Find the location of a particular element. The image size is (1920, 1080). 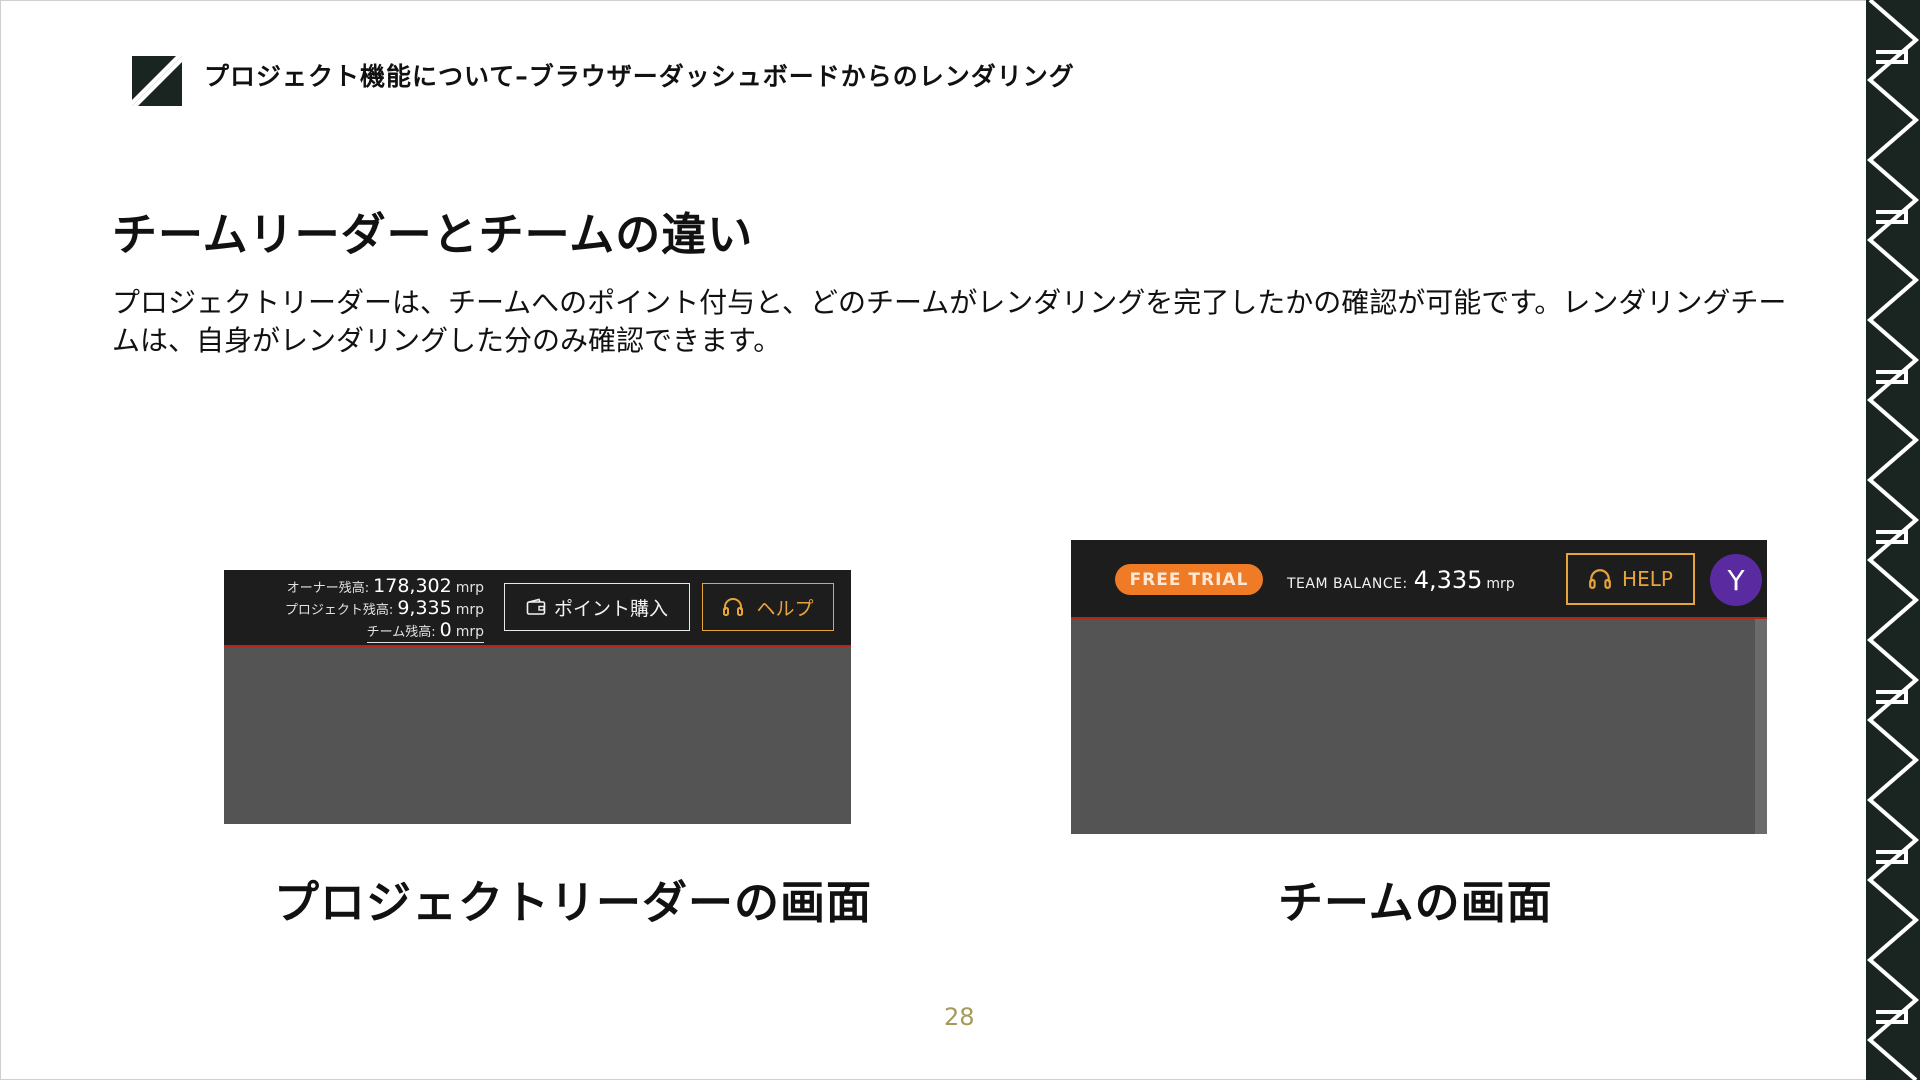

buy-points-button: ポイント購入 is located at coordinates (597, 607).